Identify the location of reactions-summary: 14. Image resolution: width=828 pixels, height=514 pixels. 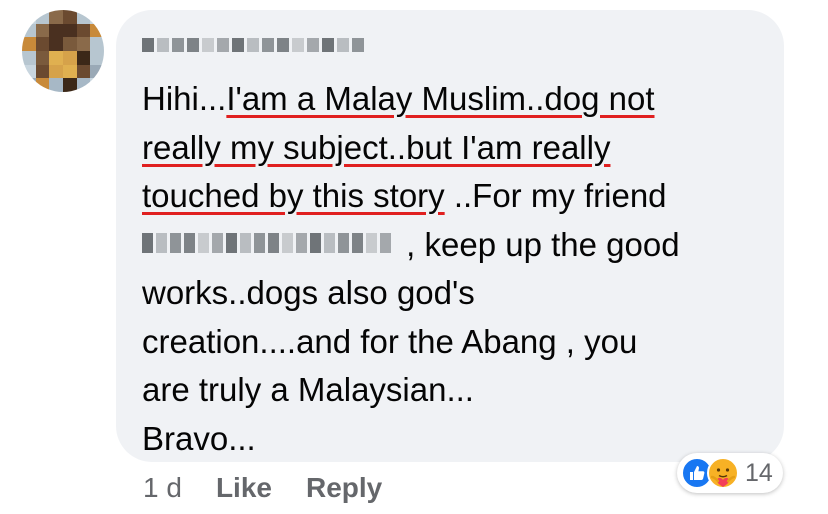
(730, 473).